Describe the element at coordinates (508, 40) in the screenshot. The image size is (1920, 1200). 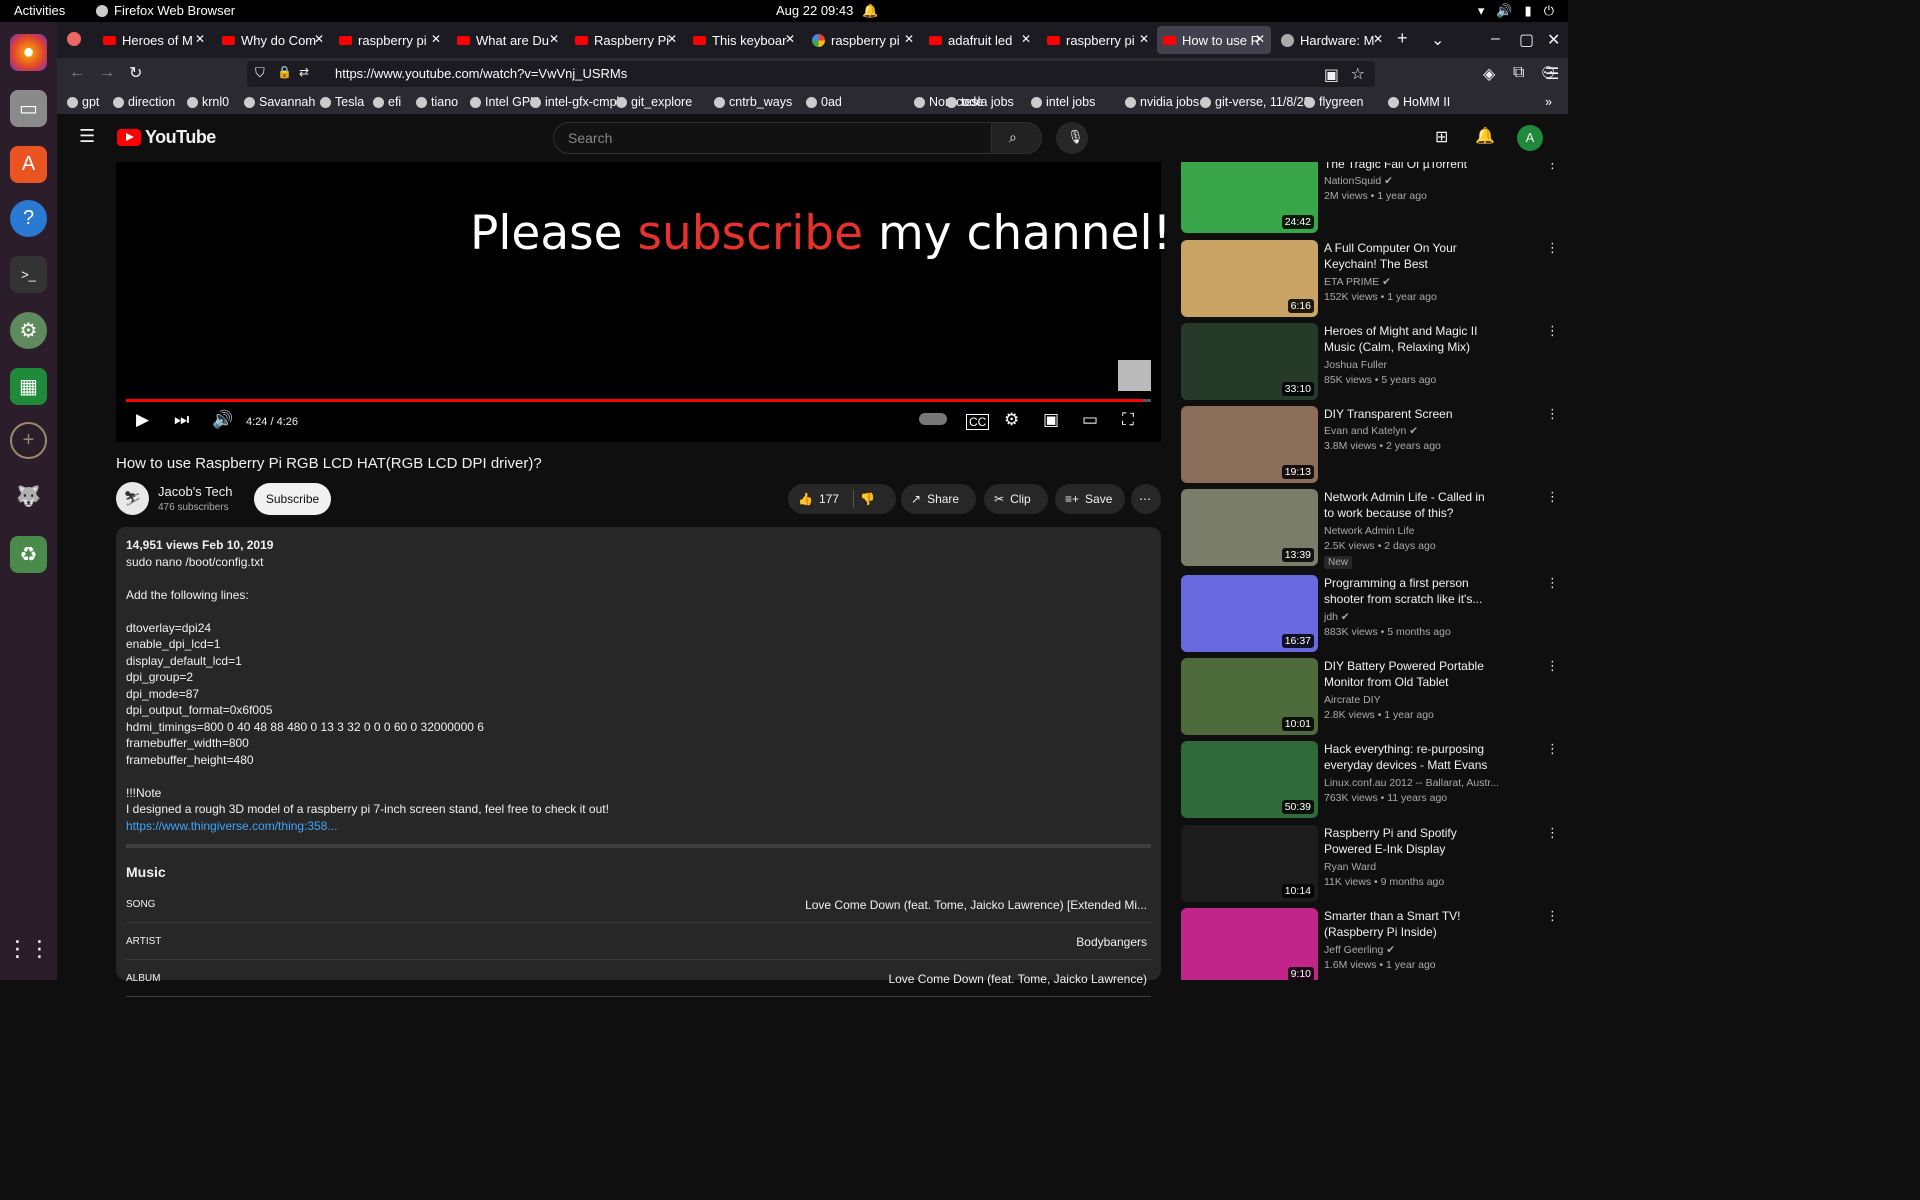
I see `tab-4: What are Du ✕` at that location.